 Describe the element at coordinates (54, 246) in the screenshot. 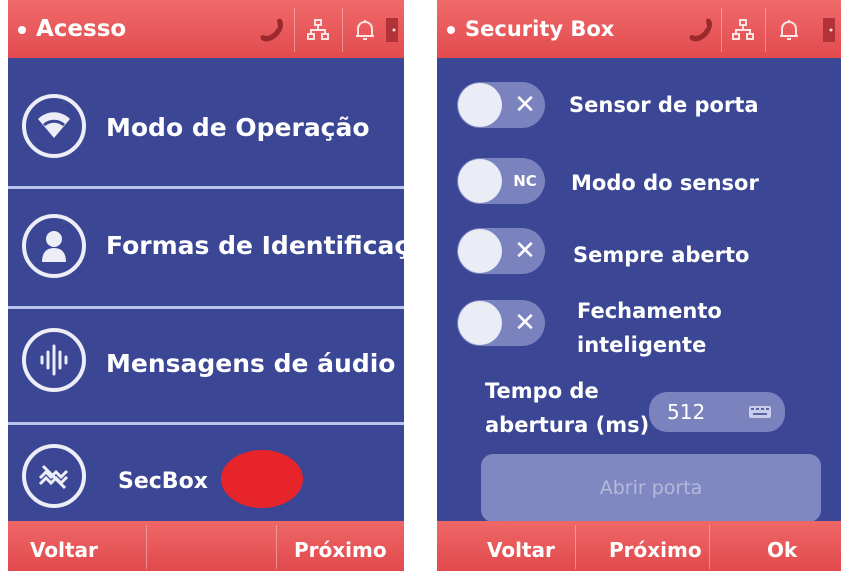

I see `person-icon` at that location.